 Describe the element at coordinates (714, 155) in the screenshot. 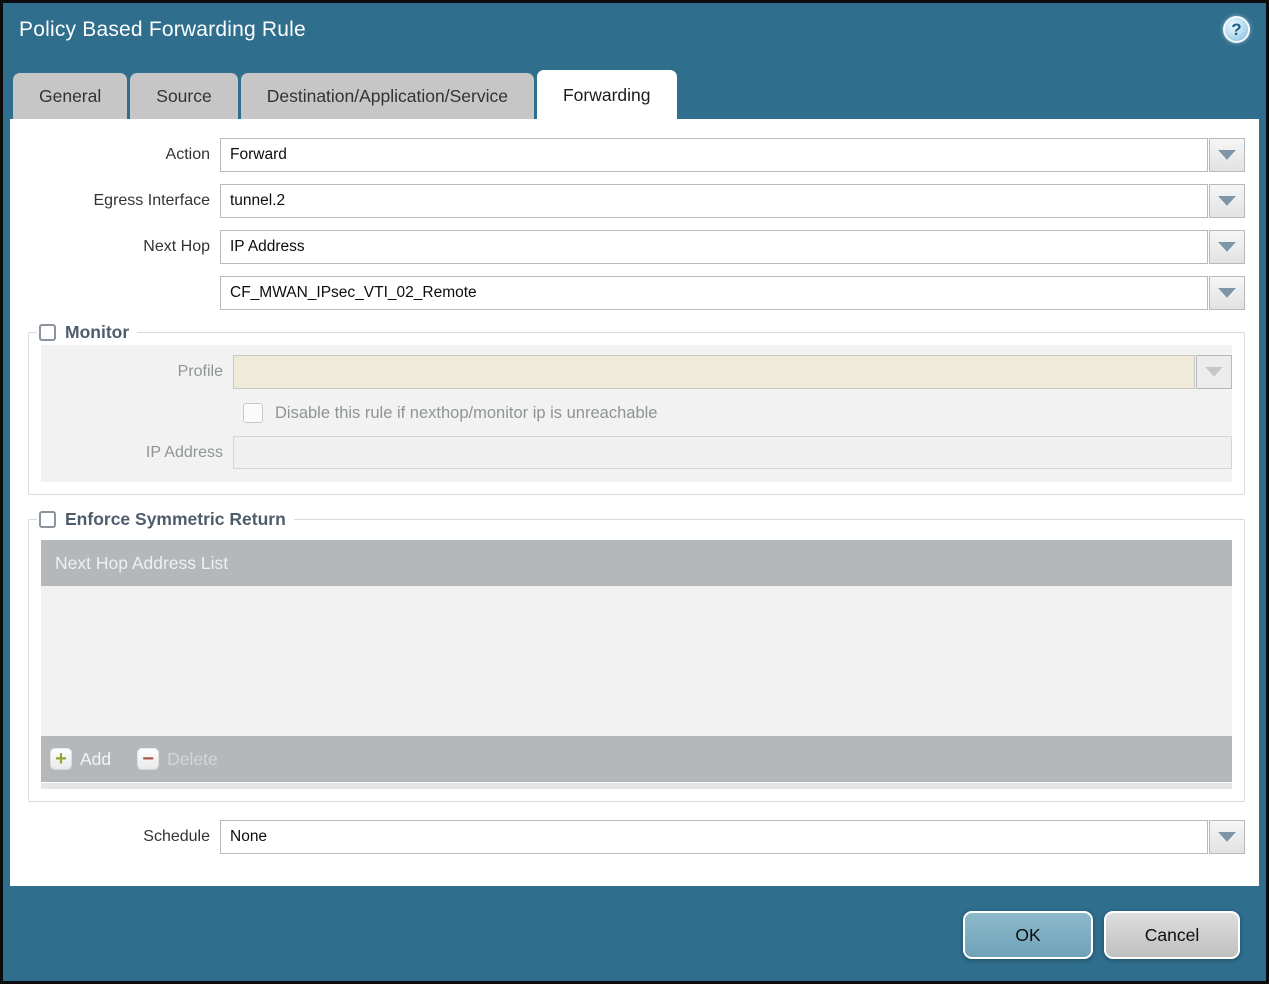

I see `action-field` at that location.